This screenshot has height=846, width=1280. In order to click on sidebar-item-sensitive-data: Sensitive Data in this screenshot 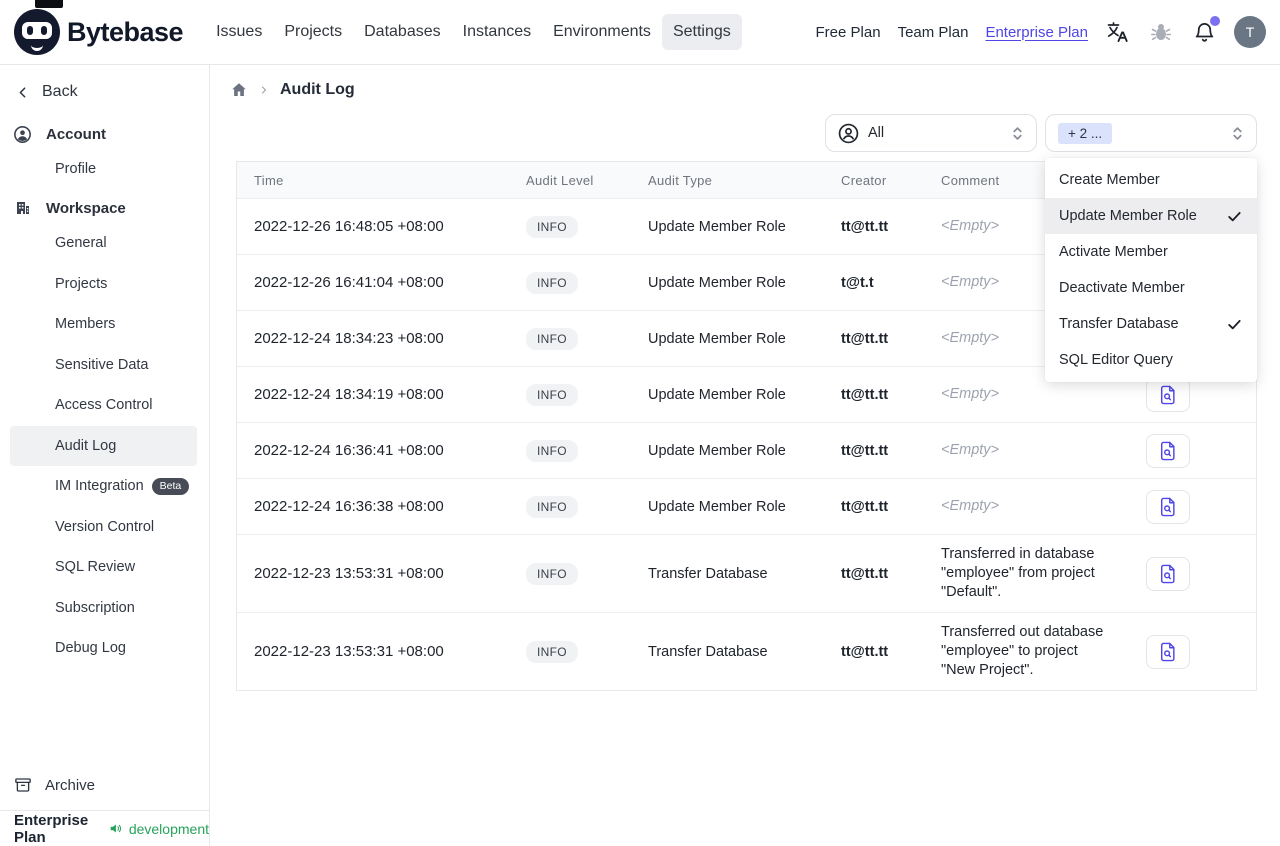, I will do `click(104, 365)`.